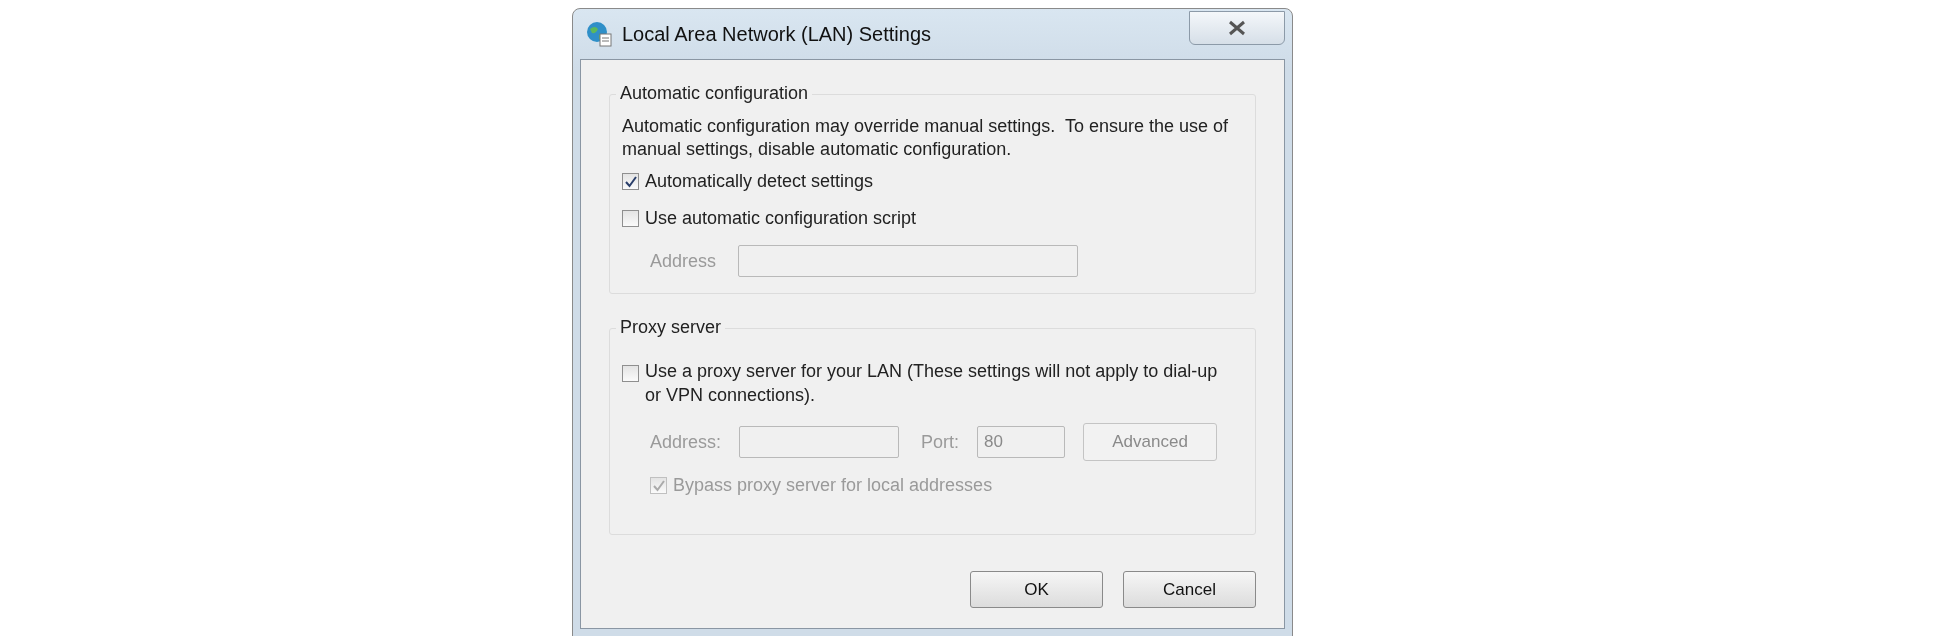 This screenshot has height=636, width=1934. I want to click on close-button, so click(1237, 28).